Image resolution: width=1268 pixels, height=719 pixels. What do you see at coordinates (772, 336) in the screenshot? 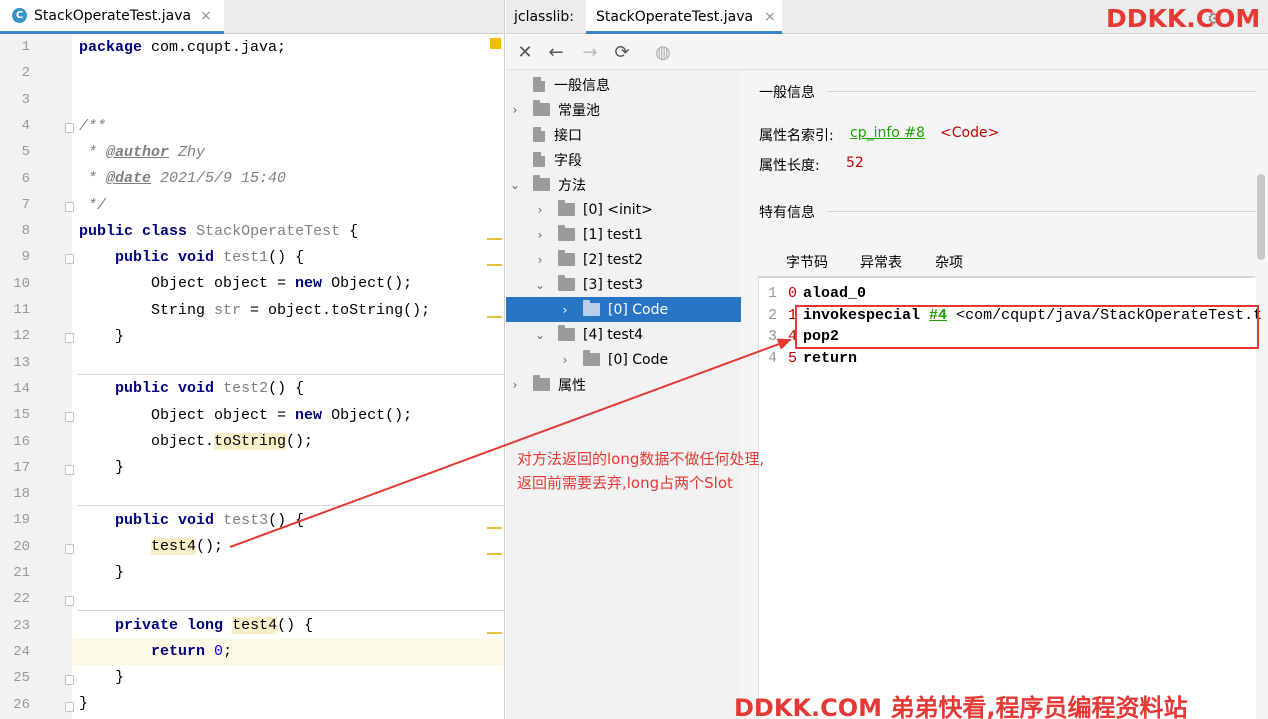
I see `bytecode-line-number: 3` at bounding box center [772, 336].